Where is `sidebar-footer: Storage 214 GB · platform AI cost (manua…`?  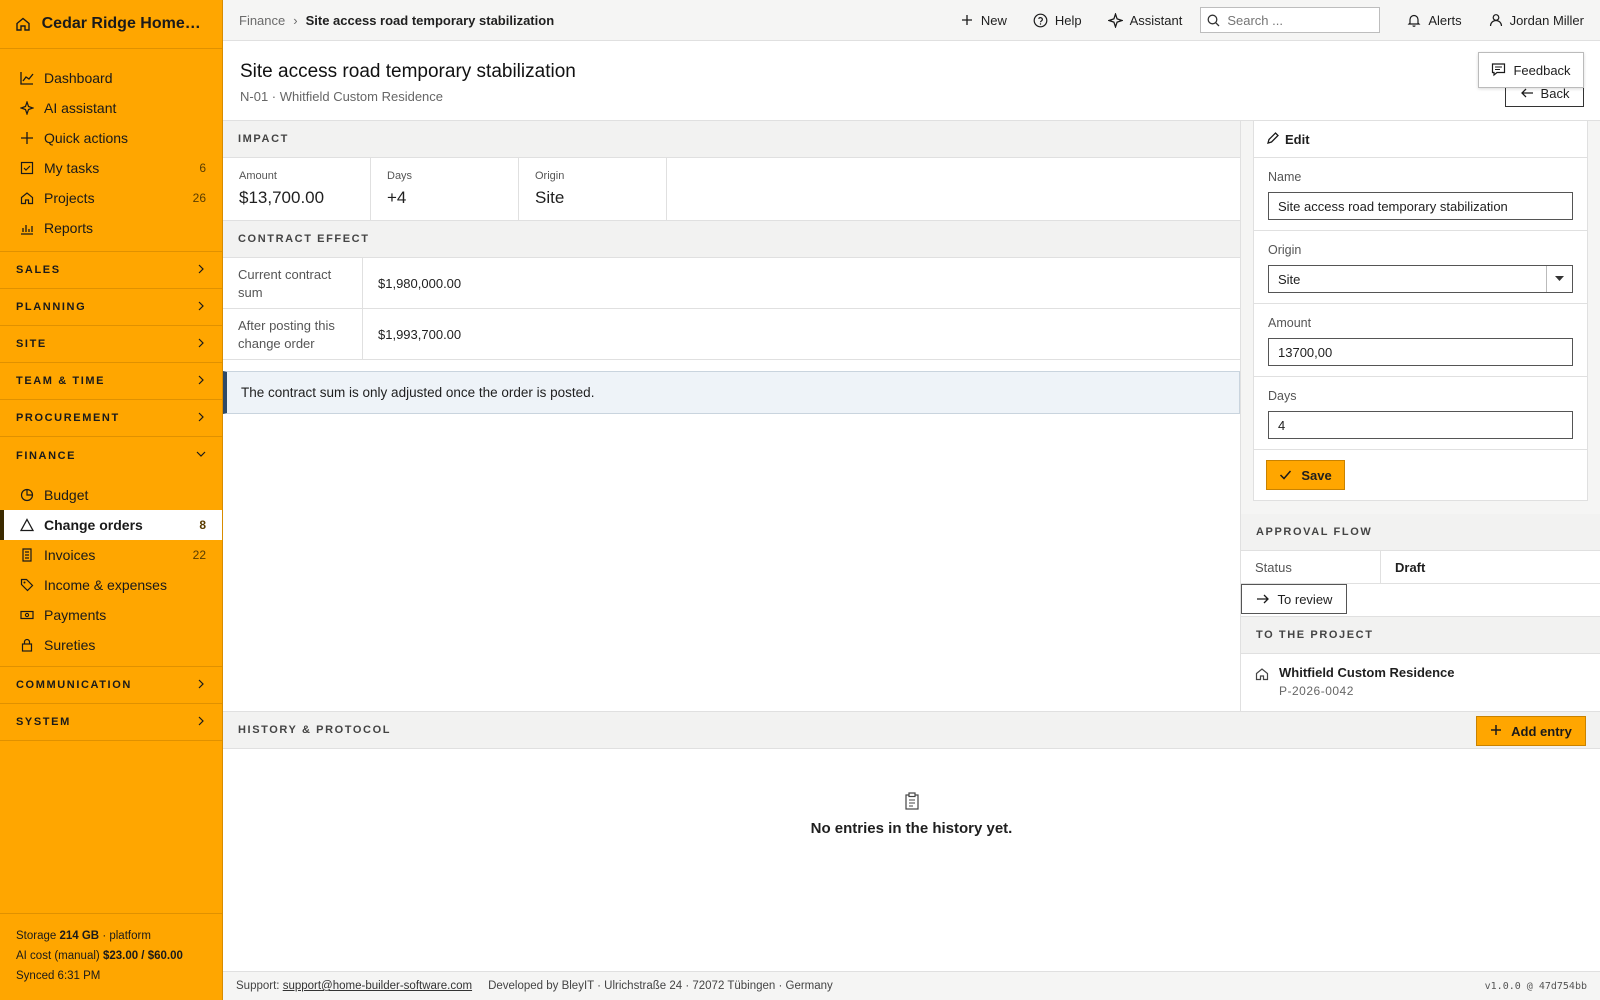
sidebar-footer: Storage 214 GB · platform AI cost (manua… is located at coordinates (111, 956).